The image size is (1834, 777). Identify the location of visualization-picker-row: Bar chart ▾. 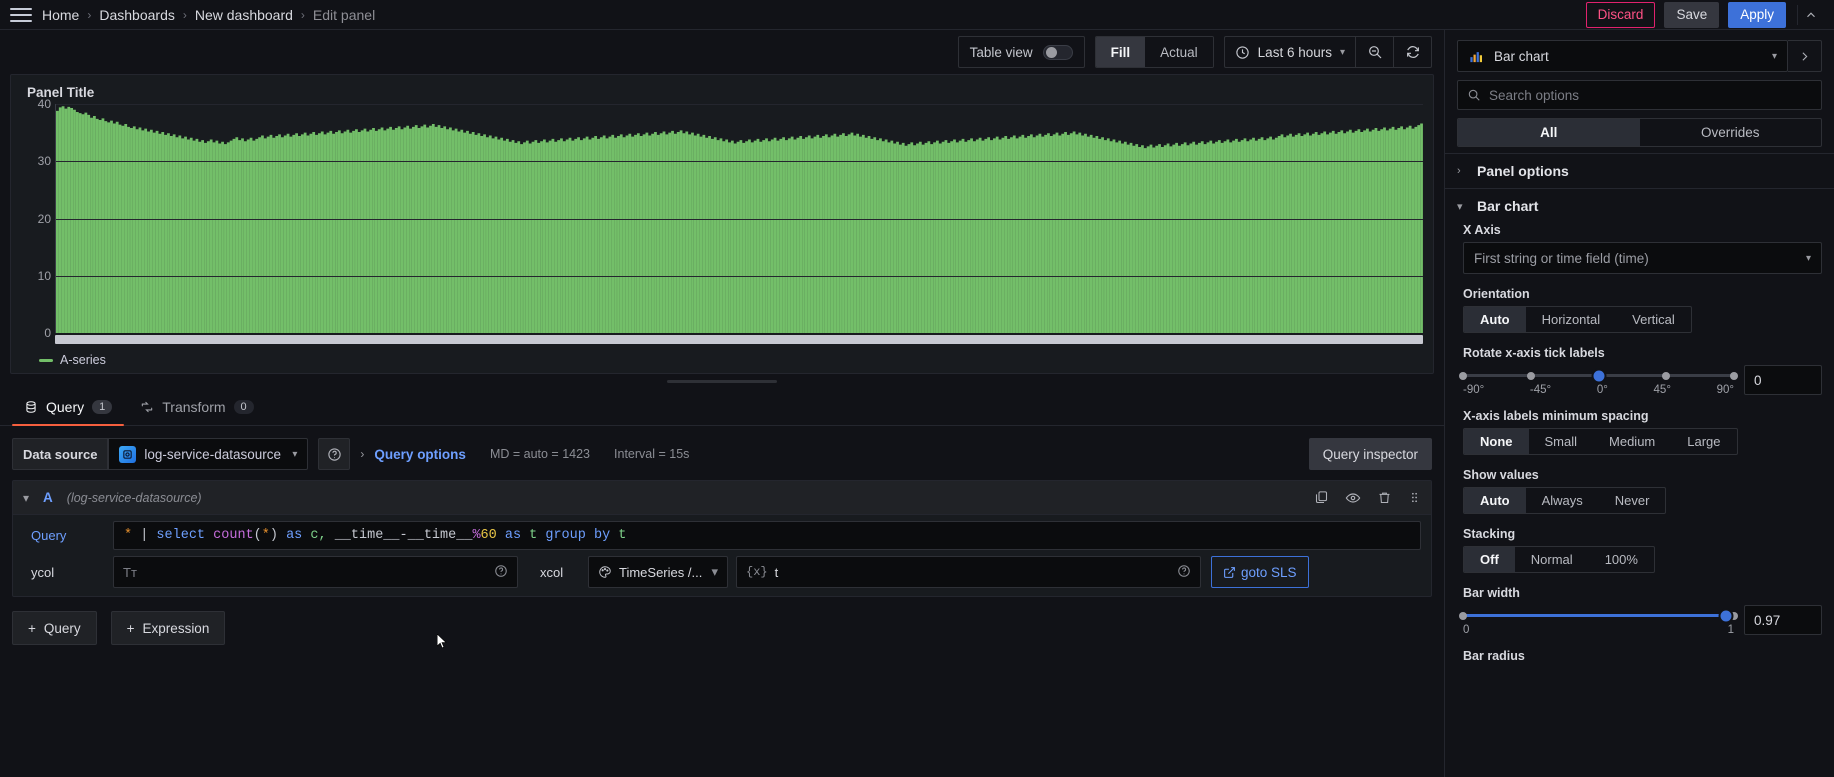
(1639, 55).